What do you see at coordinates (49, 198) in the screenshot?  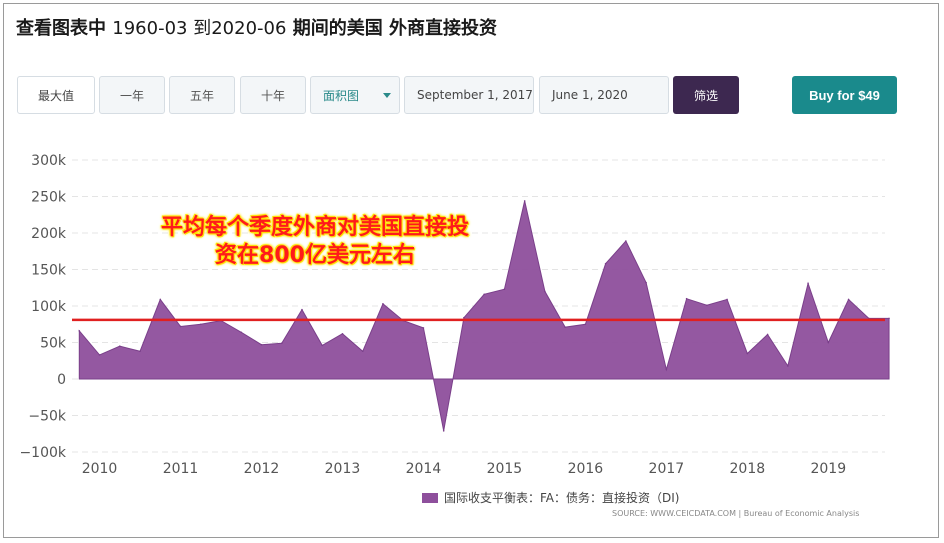 I see `y-tick-label: 250k` at bounding box center [49, 198].